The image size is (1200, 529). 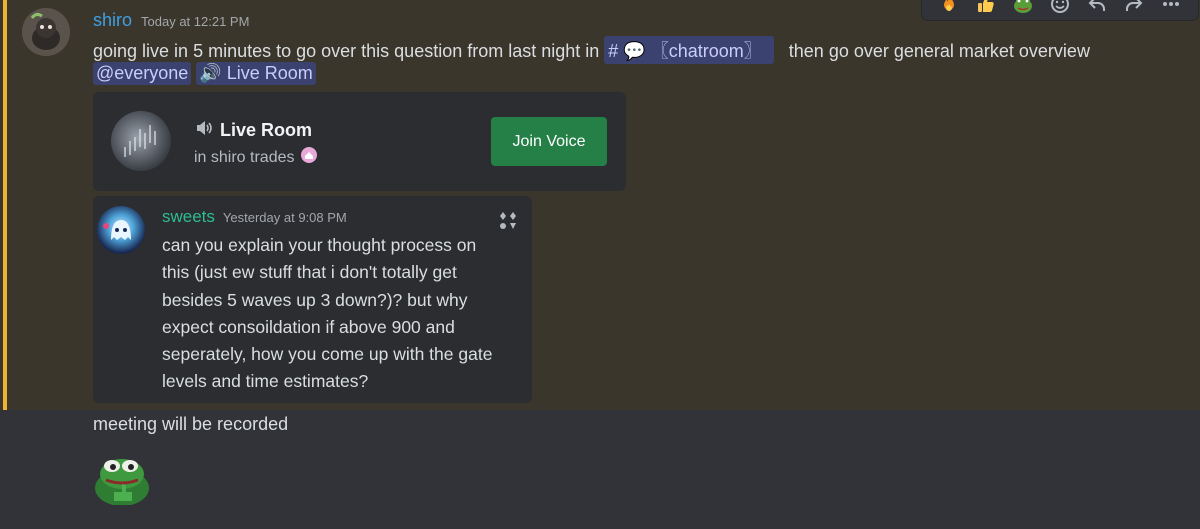 I want to click on quoted-timestamp: Yesterday at 9:08 PM, so click(x=284, y=217).